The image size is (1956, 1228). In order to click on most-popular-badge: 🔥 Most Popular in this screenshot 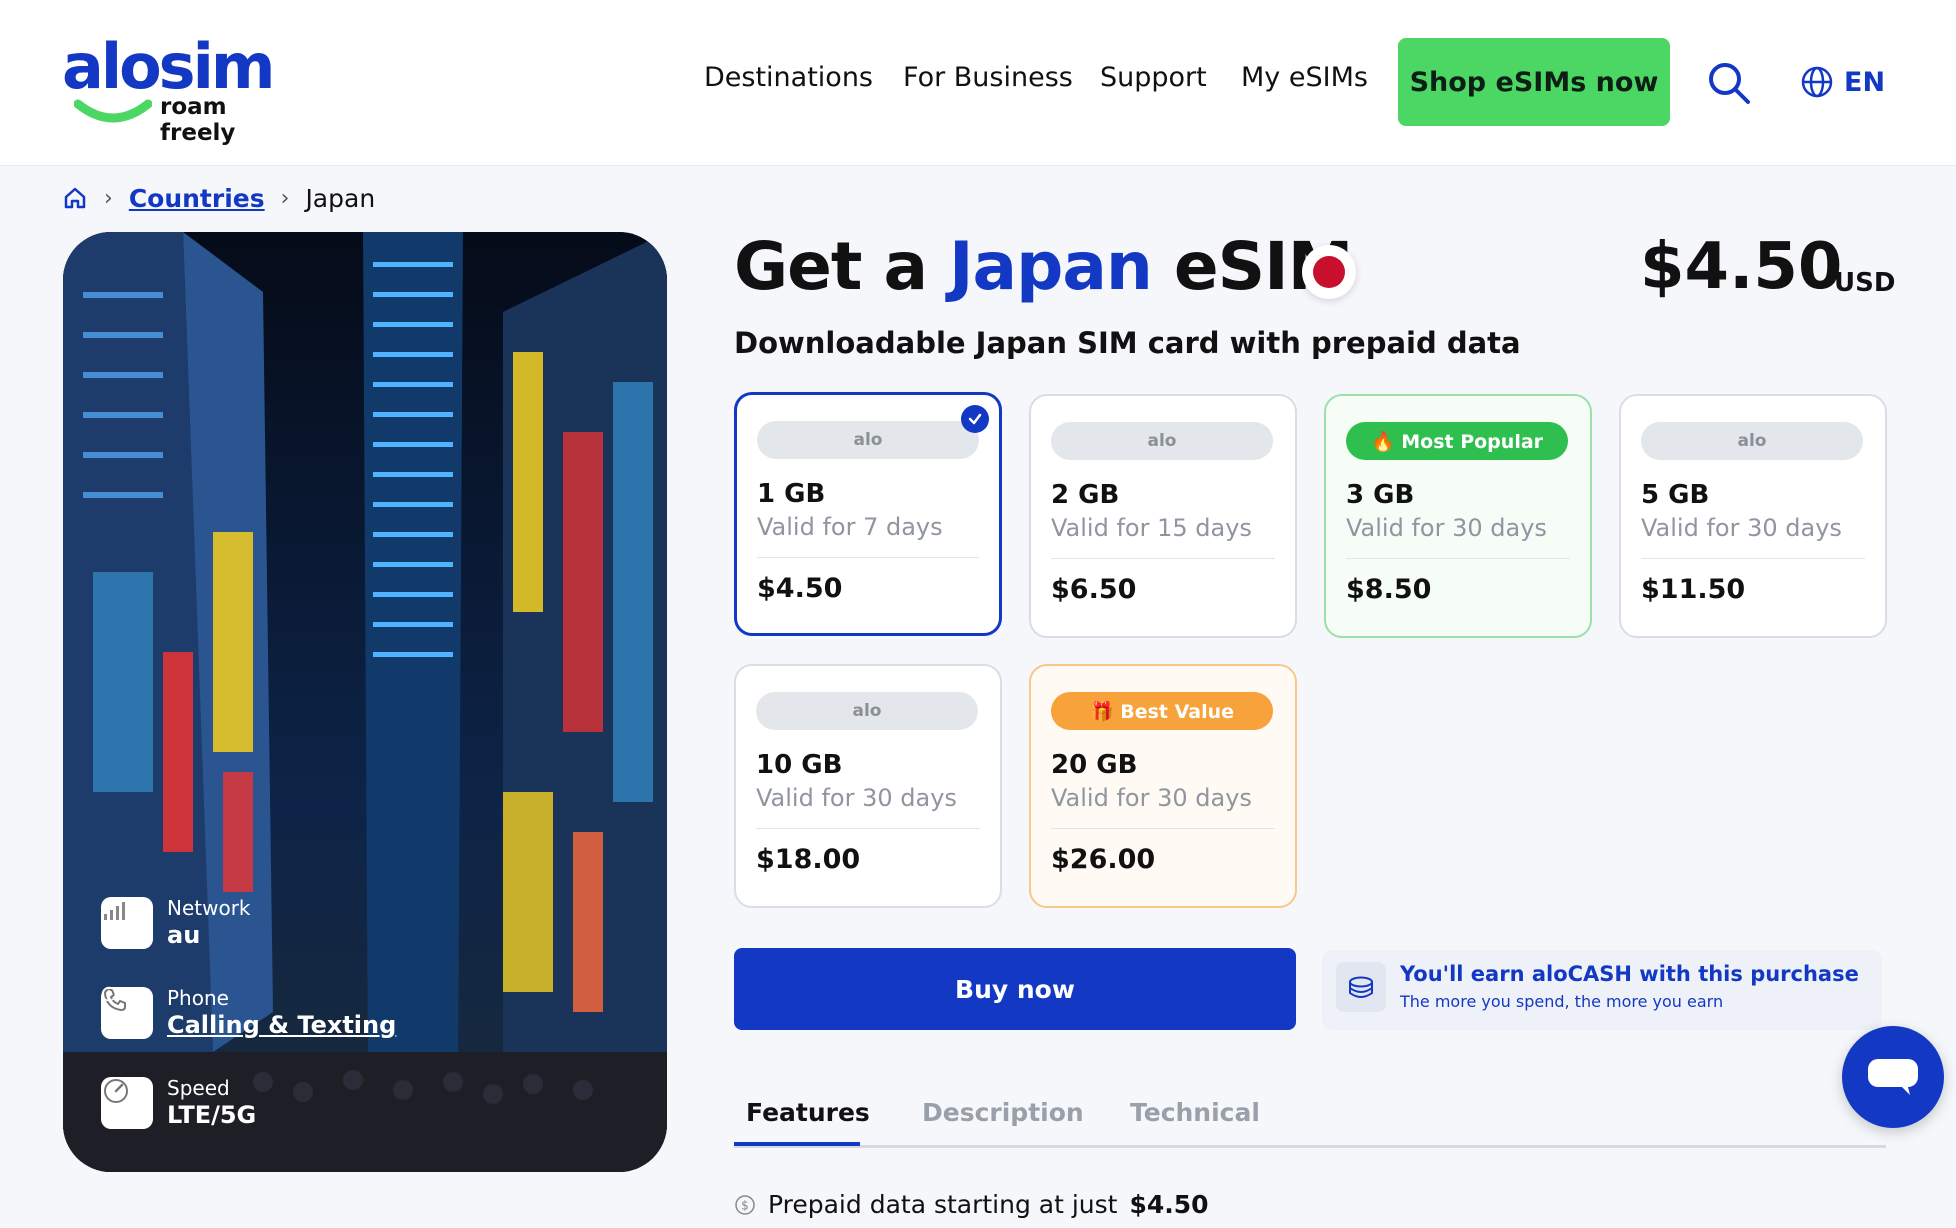, I will do `click(1457, 441)`.